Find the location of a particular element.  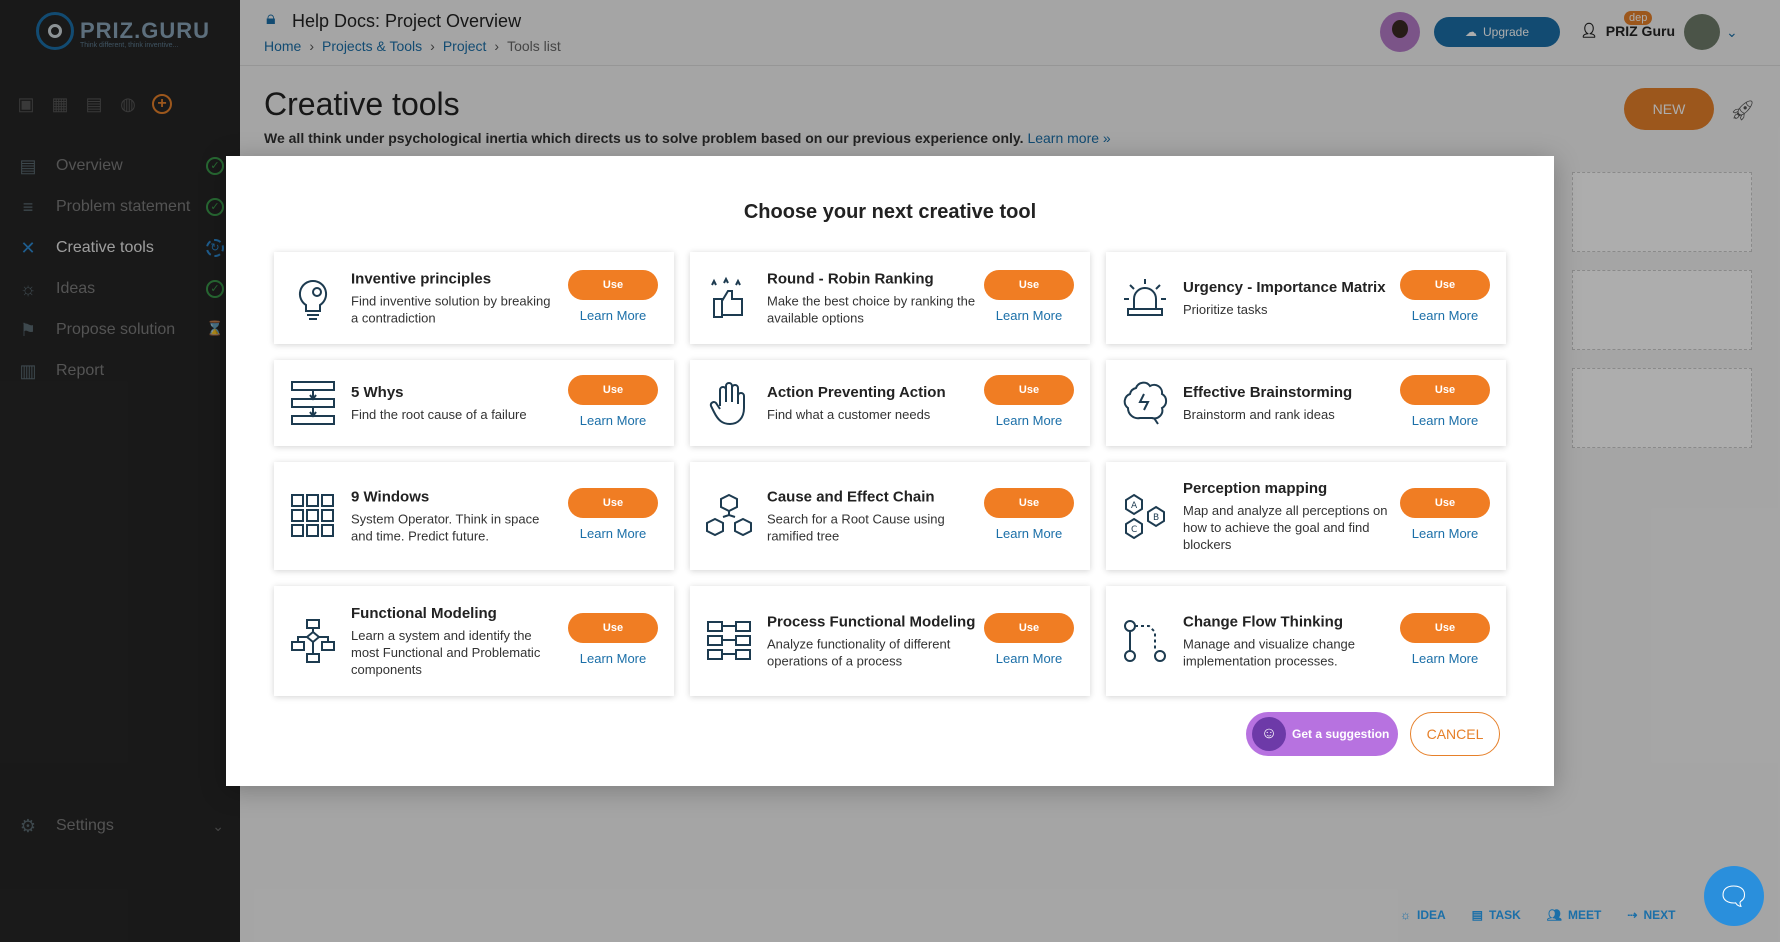

meet-action: 👥︎ MEET is located at coordinates (1574, 915).